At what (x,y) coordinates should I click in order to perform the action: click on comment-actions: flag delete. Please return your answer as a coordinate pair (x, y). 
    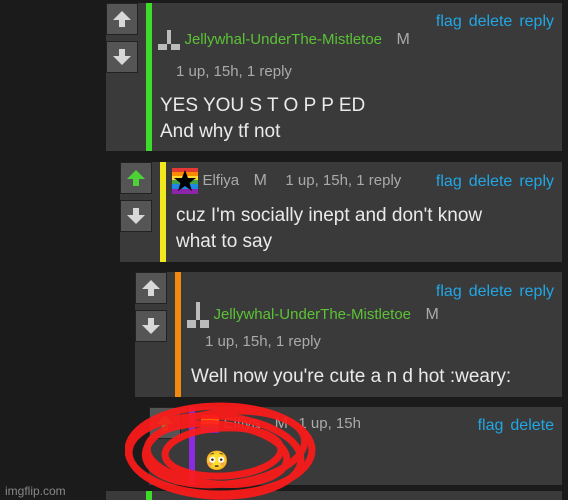
    Looking at the image, I should click on (512, 426).